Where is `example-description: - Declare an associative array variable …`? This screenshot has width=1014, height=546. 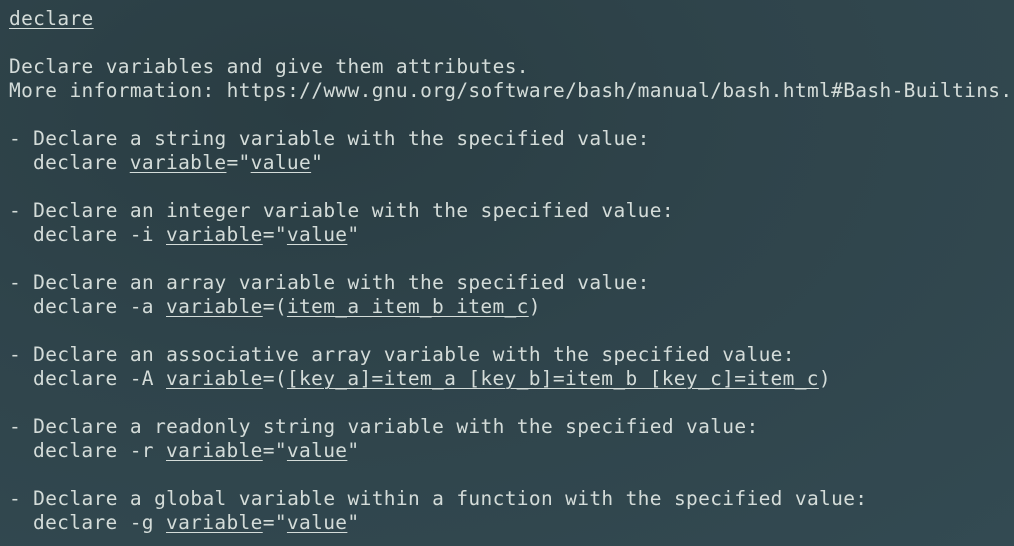
example-description: - Declare an associative array variable … is located at coordinates (402, 354).